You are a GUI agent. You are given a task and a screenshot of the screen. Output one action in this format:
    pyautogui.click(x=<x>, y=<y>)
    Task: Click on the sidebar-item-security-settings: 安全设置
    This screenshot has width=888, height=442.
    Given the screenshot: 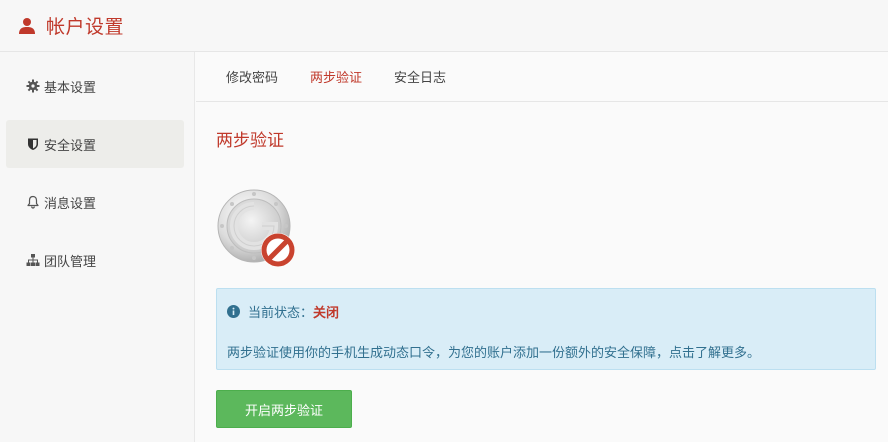 What is the action you would take?
    pyautogui.click(x=95, y=144)
    